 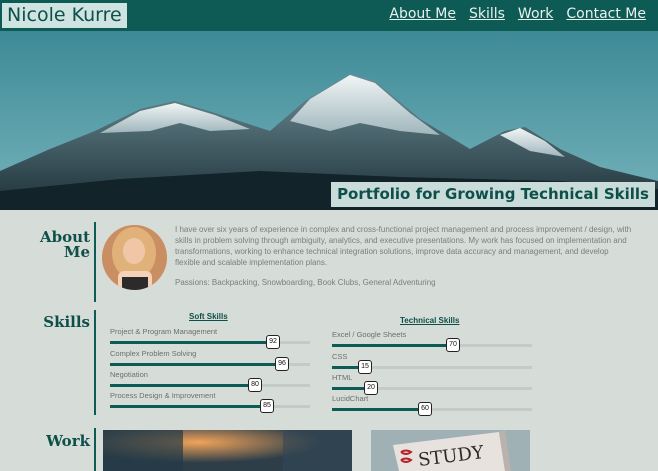 What do you see at coordinates (606, 14) in the screenshot?
I see `nav-contact-me: Contact Me` at bounding box center [606, 14].